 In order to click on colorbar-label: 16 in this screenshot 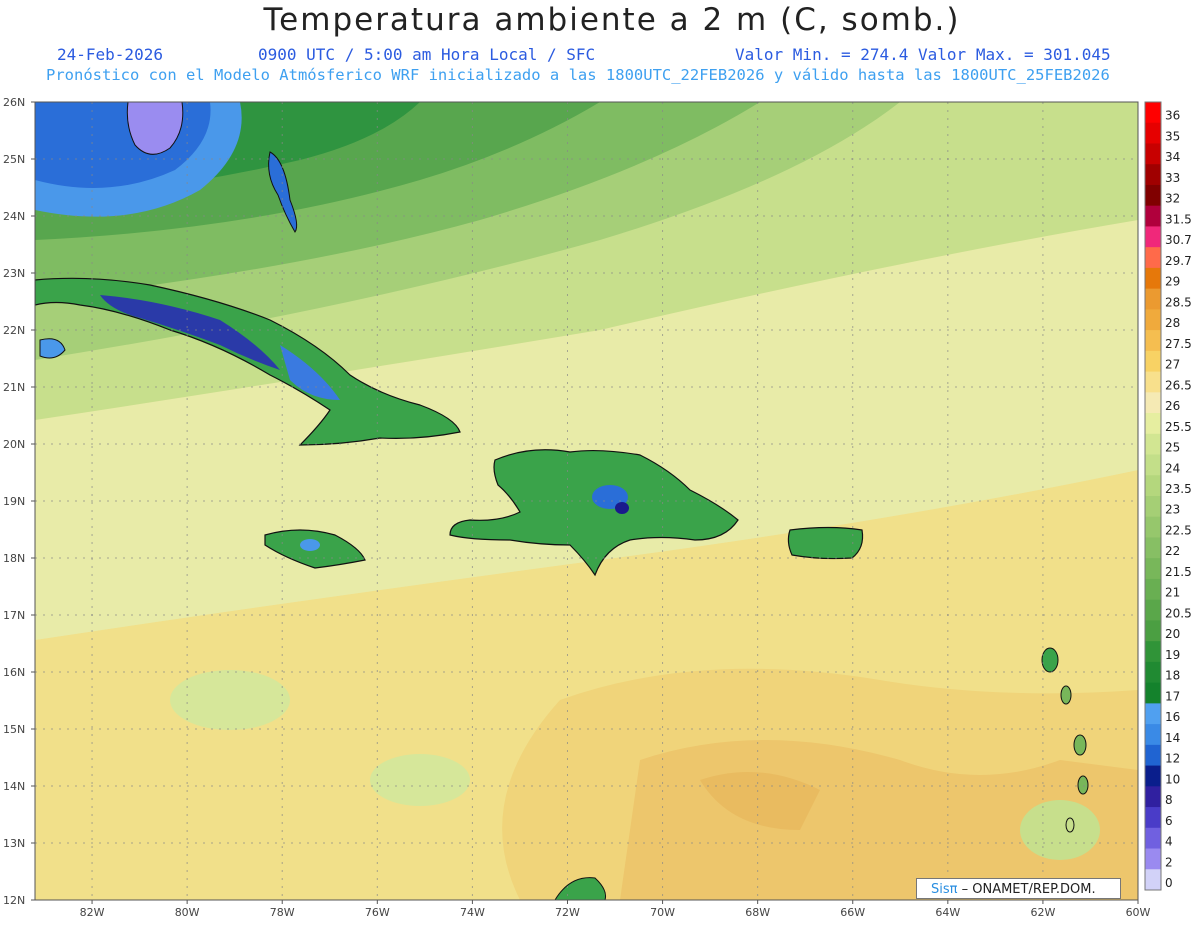, I will do `click(1172, 717)`.